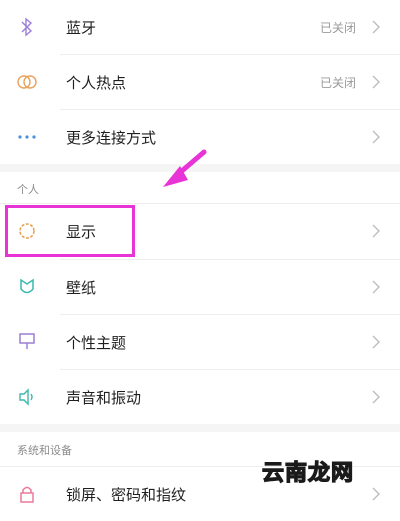 This screenshot has width=400, height=521. Describe the element at coordinates (27, 137) in the screenshot. I see `more-dots-icon` at that location.